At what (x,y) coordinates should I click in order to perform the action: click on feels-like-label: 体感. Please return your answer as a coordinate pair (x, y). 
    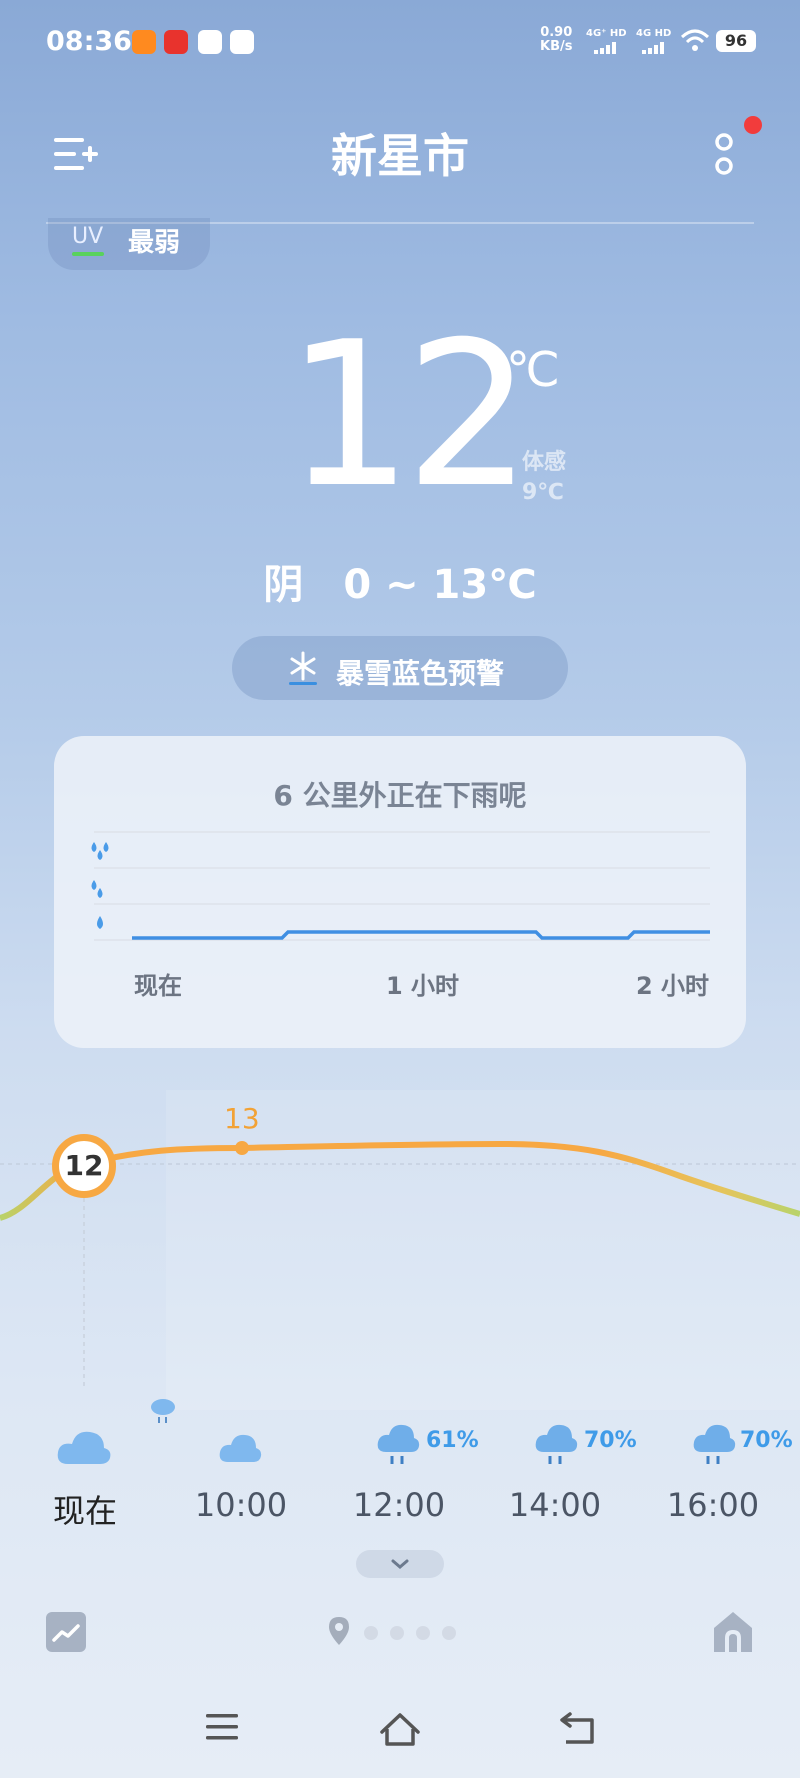
    Looking at the image, I should click on (544, 462).